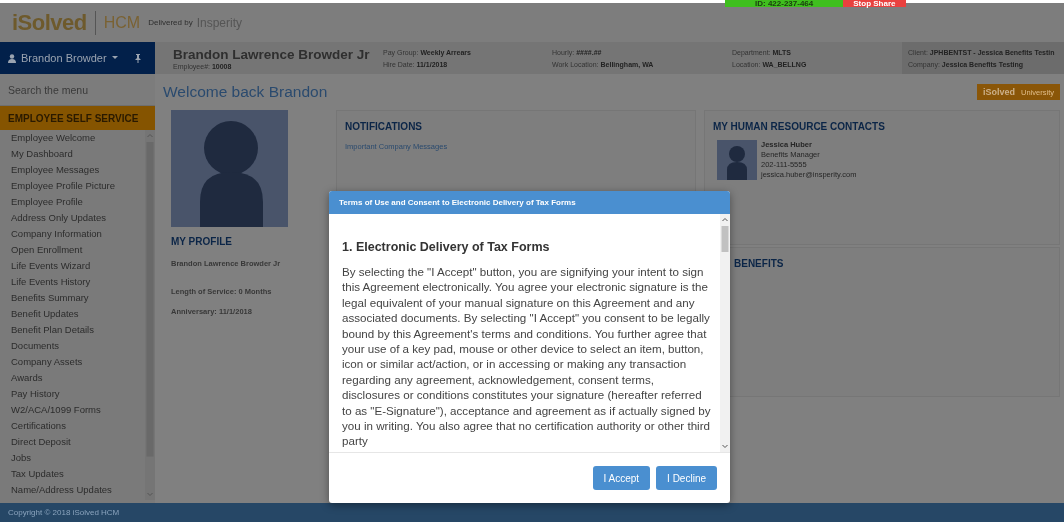 The image size is (1064, 522). What do you see at coordinates (245, 92) in the screenshot?
I see `welcome-heading: Welcome back Brandon` at bounding box center [245, 92].